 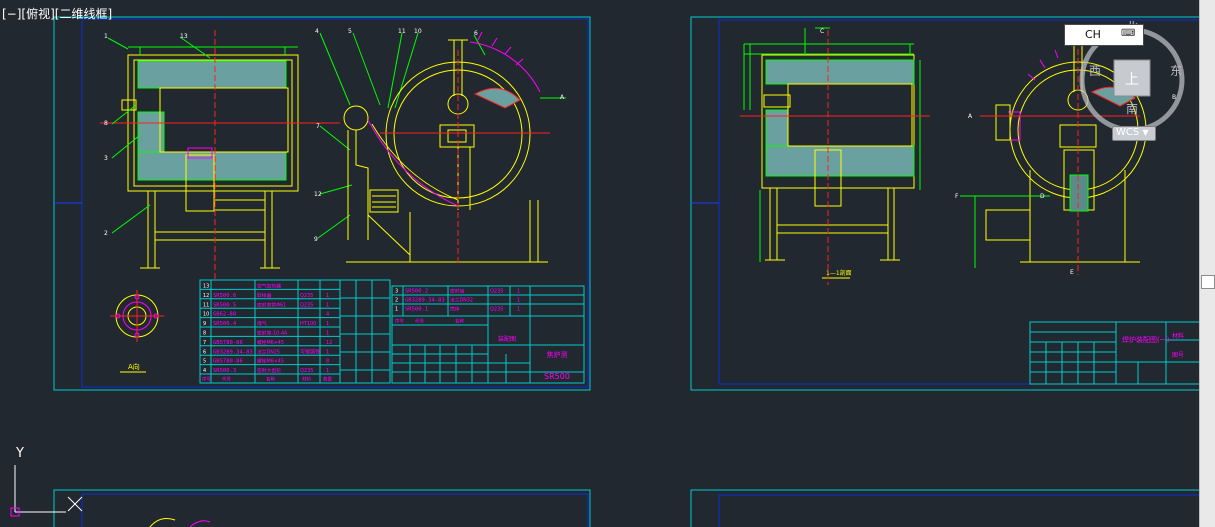 What do you see at coordinates (206, 315) in the screenshot?
I see `bom-no: 10` at bounding box center [206, 315].